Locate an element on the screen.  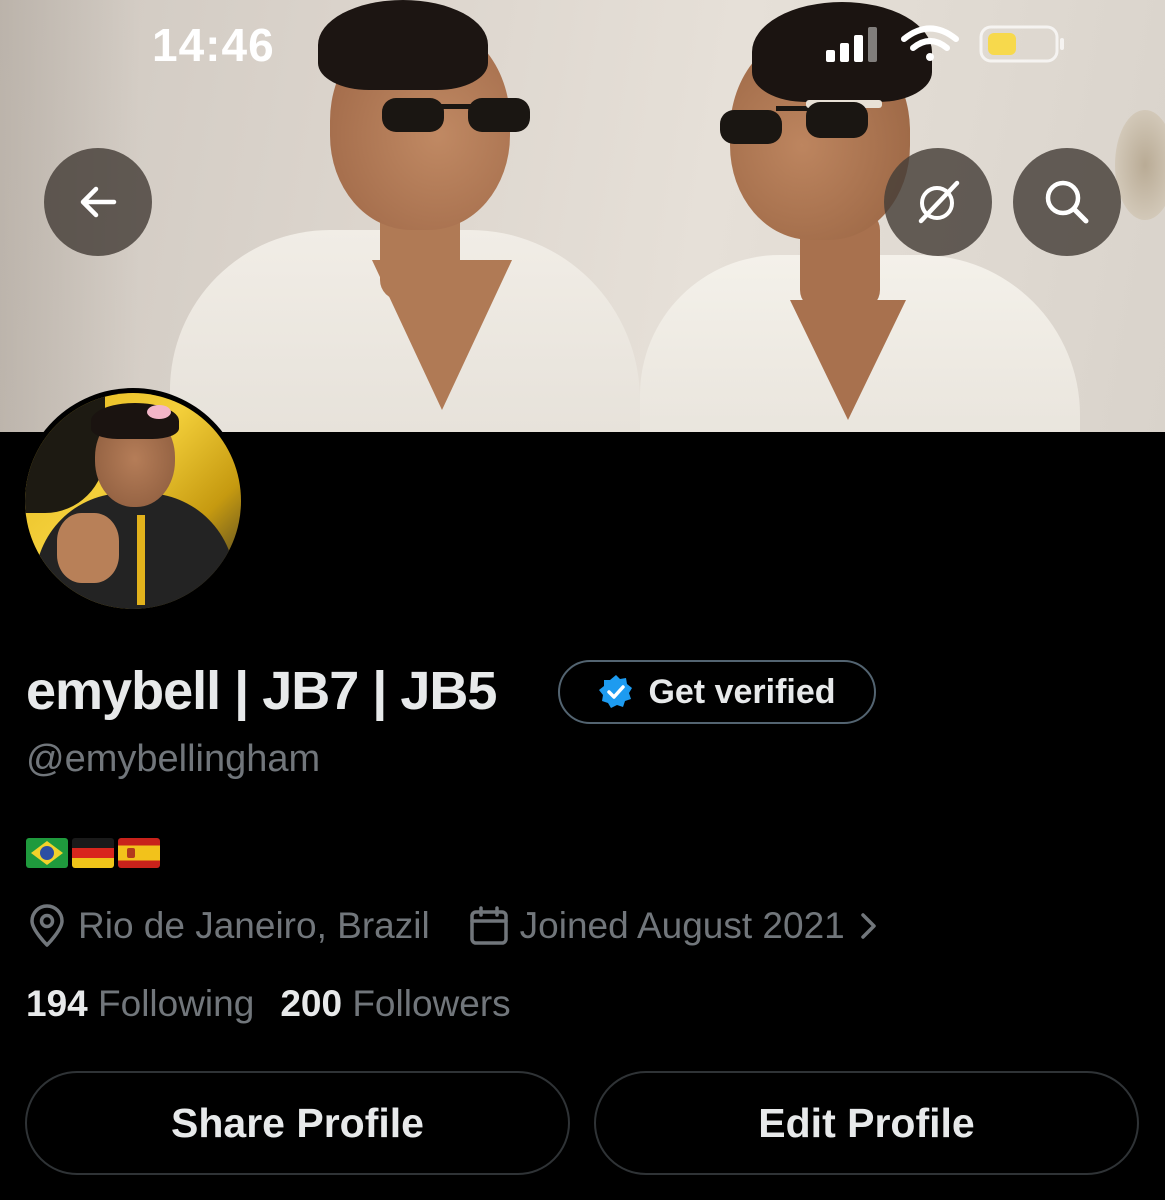
edit-profile-button: Edit Profile is located at coordinates (866, 1123).